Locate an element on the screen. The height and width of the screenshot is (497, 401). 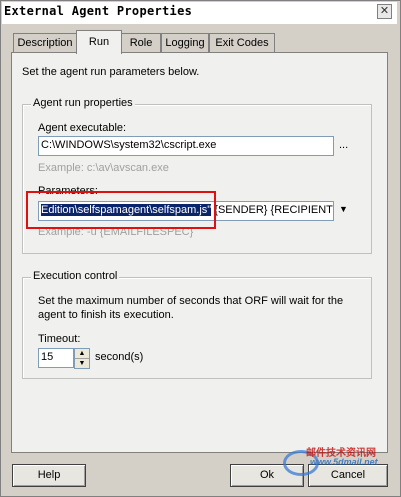
watermark-url: www.5dmail.net is located at coordinates (344, 462).